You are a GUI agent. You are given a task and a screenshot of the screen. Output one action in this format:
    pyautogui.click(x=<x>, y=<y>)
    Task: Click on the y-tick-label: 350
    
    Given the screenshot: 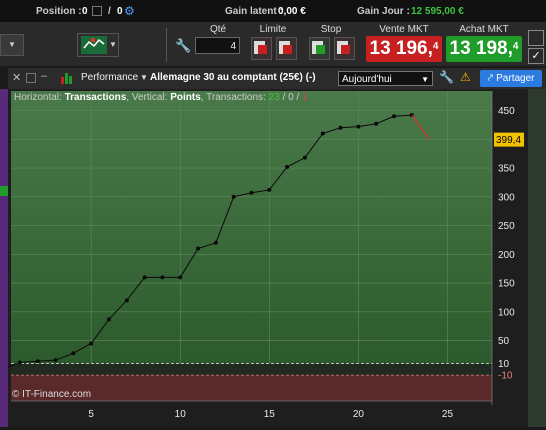 What is the action you would take?
    pyautogui.click(x=506, y=169)
    